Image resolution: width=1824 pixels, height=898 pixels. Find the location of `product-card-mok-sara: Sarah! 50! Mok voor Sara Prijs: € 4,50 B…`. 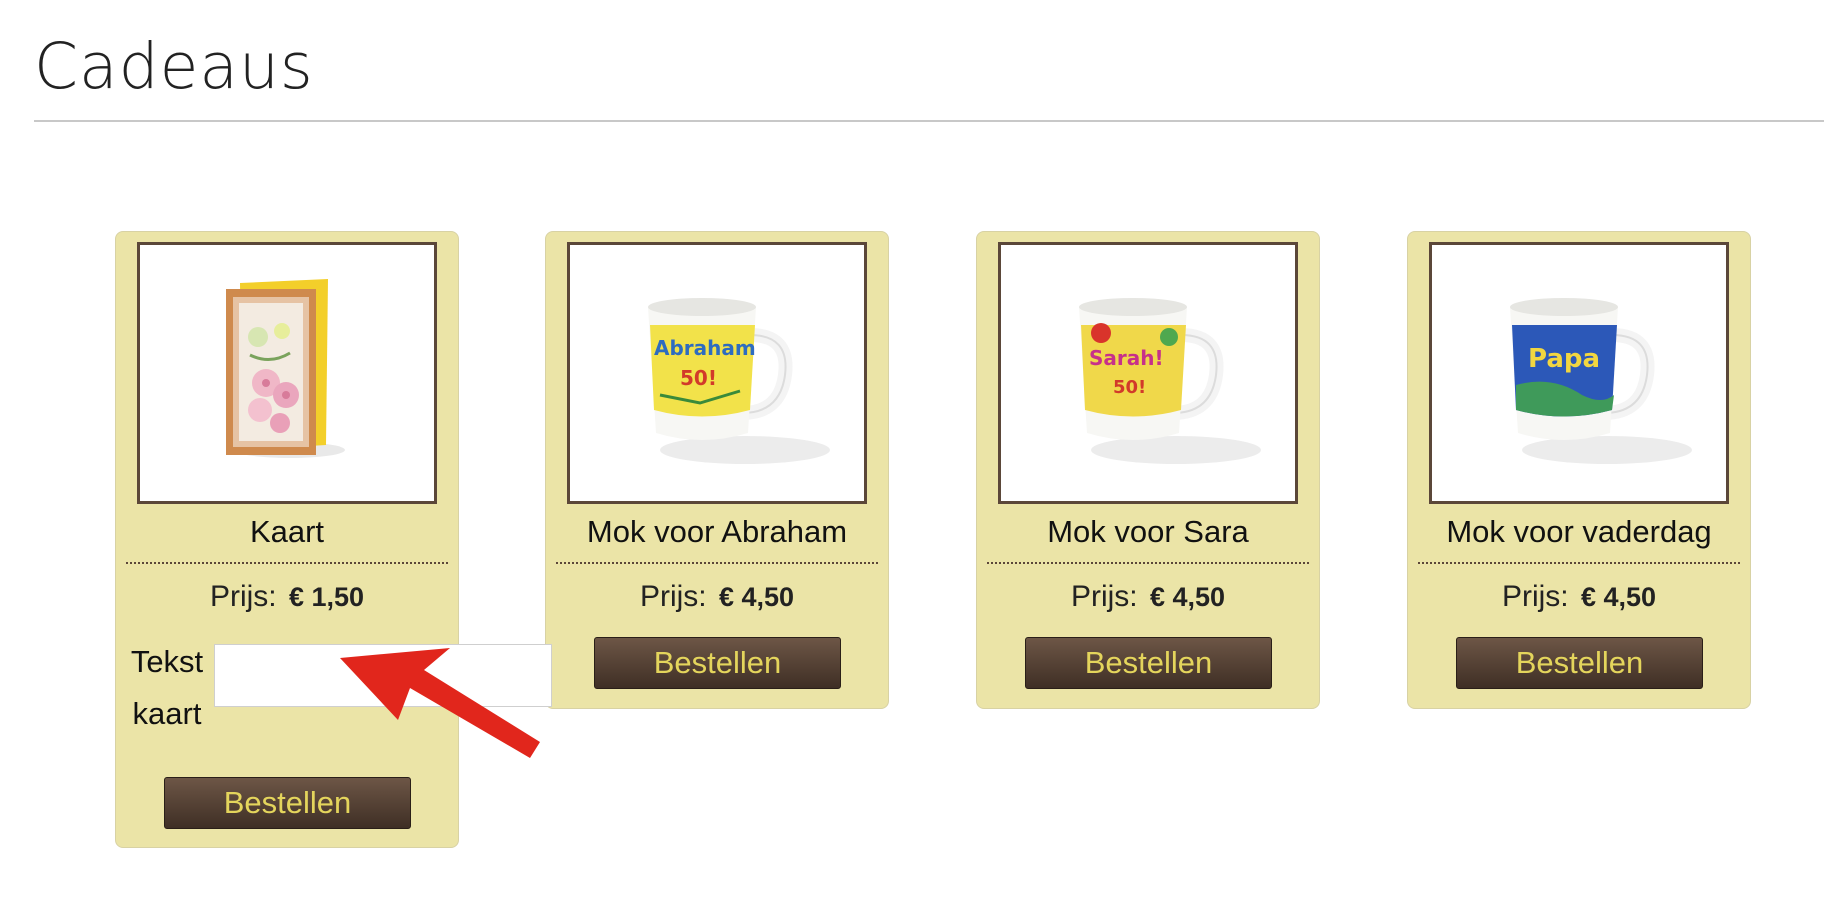

product-card-mok-sara: Sarah! 50! Mok voor Sara Prijs: € 4,50 B… is located at coordinates (1148, 470).